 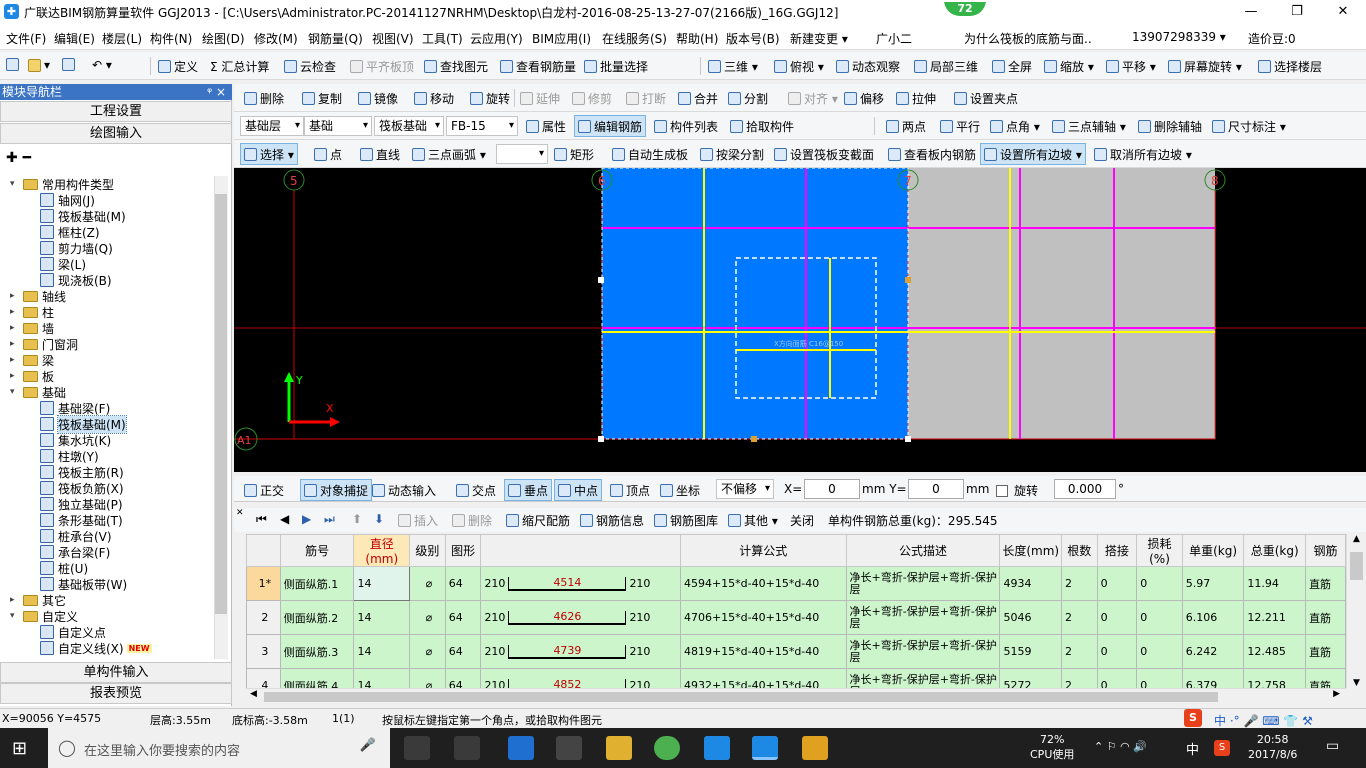 What do you see at coordinates (70, 232) in the screenshot?
I see `tree-item: 框柱(Z)` at bounding box center [70, 232].